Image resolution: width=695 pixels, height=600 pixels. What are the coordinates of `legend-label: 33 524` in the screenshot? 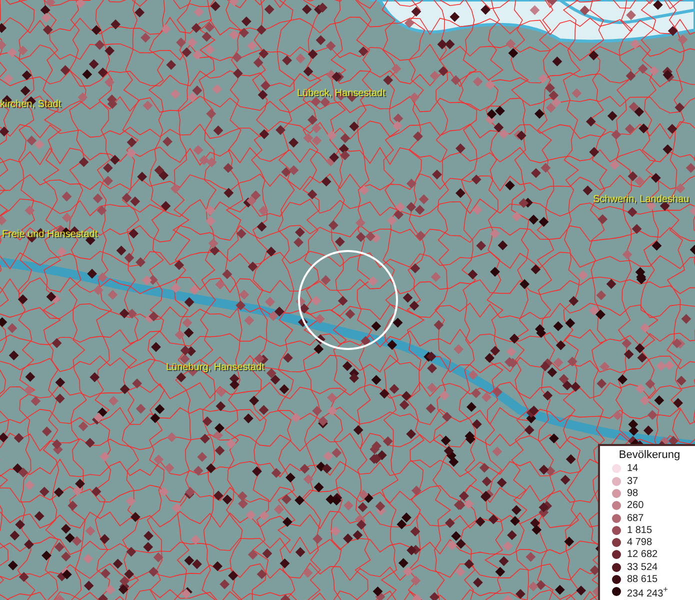 It's located at (642, 567).